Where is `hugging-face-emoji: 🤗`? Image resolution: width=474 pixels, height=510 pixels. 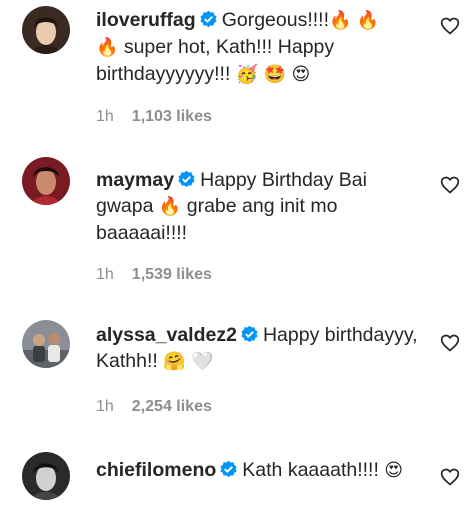
hugging-face-emoji: 🤗 is located at coordinates (174, 361).